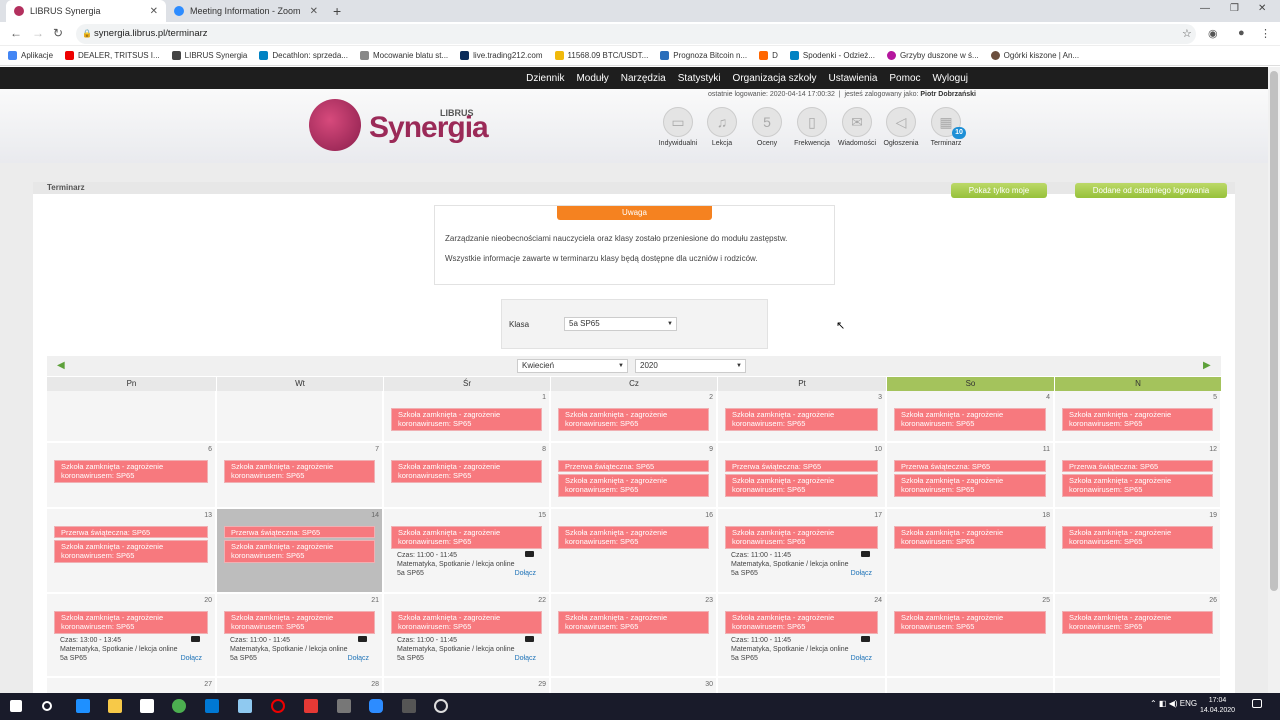  Describe the element at coordinates (58, 33) in the screenshot. I see `reload-icon: ↻` at that location.